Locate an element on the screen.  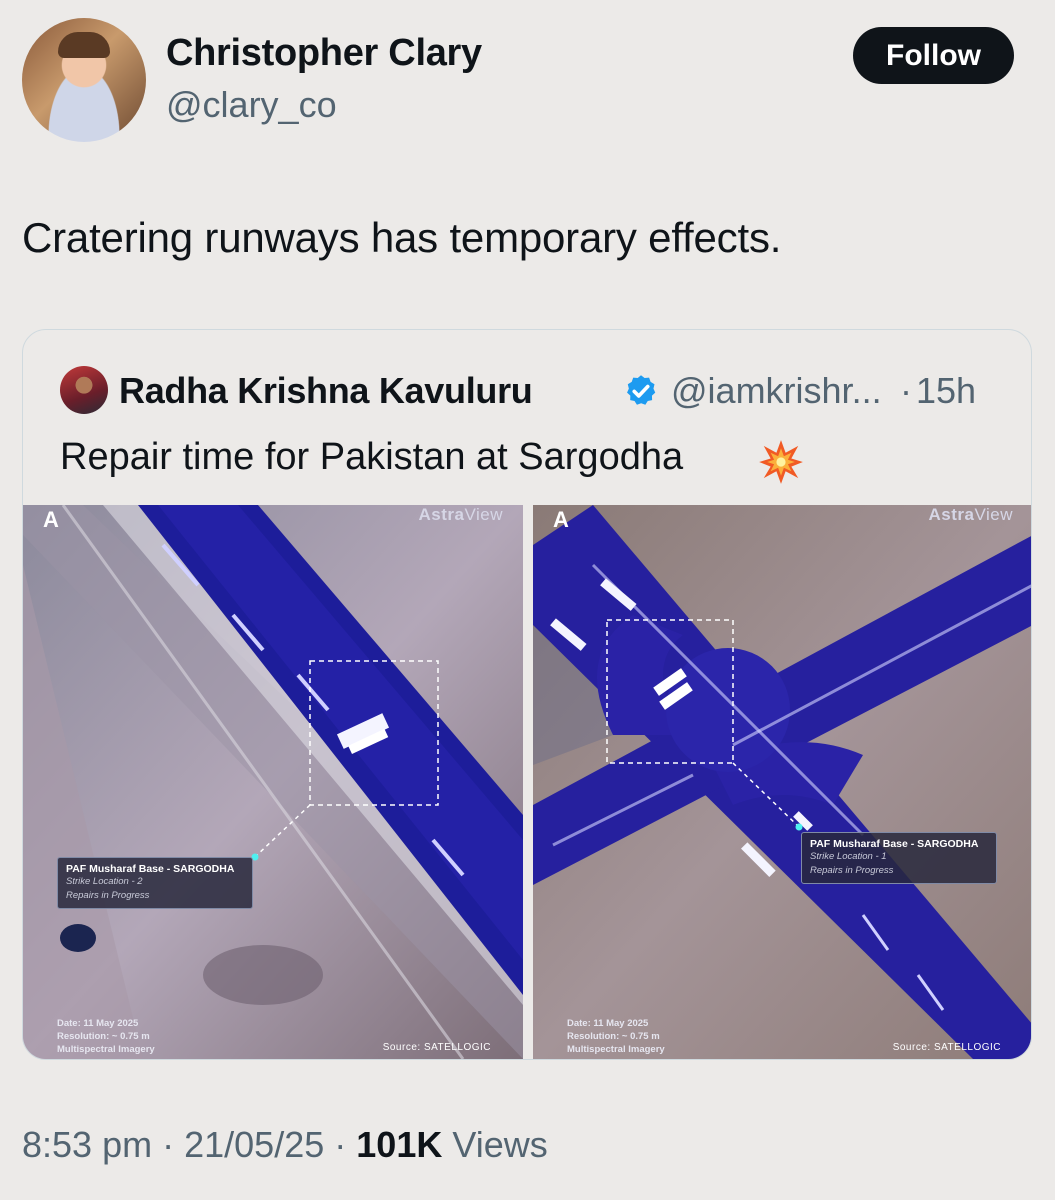
tweet-meta: 8:53 pm · 21/05/25 · 101K Views is located at coordinates (285, 1145).